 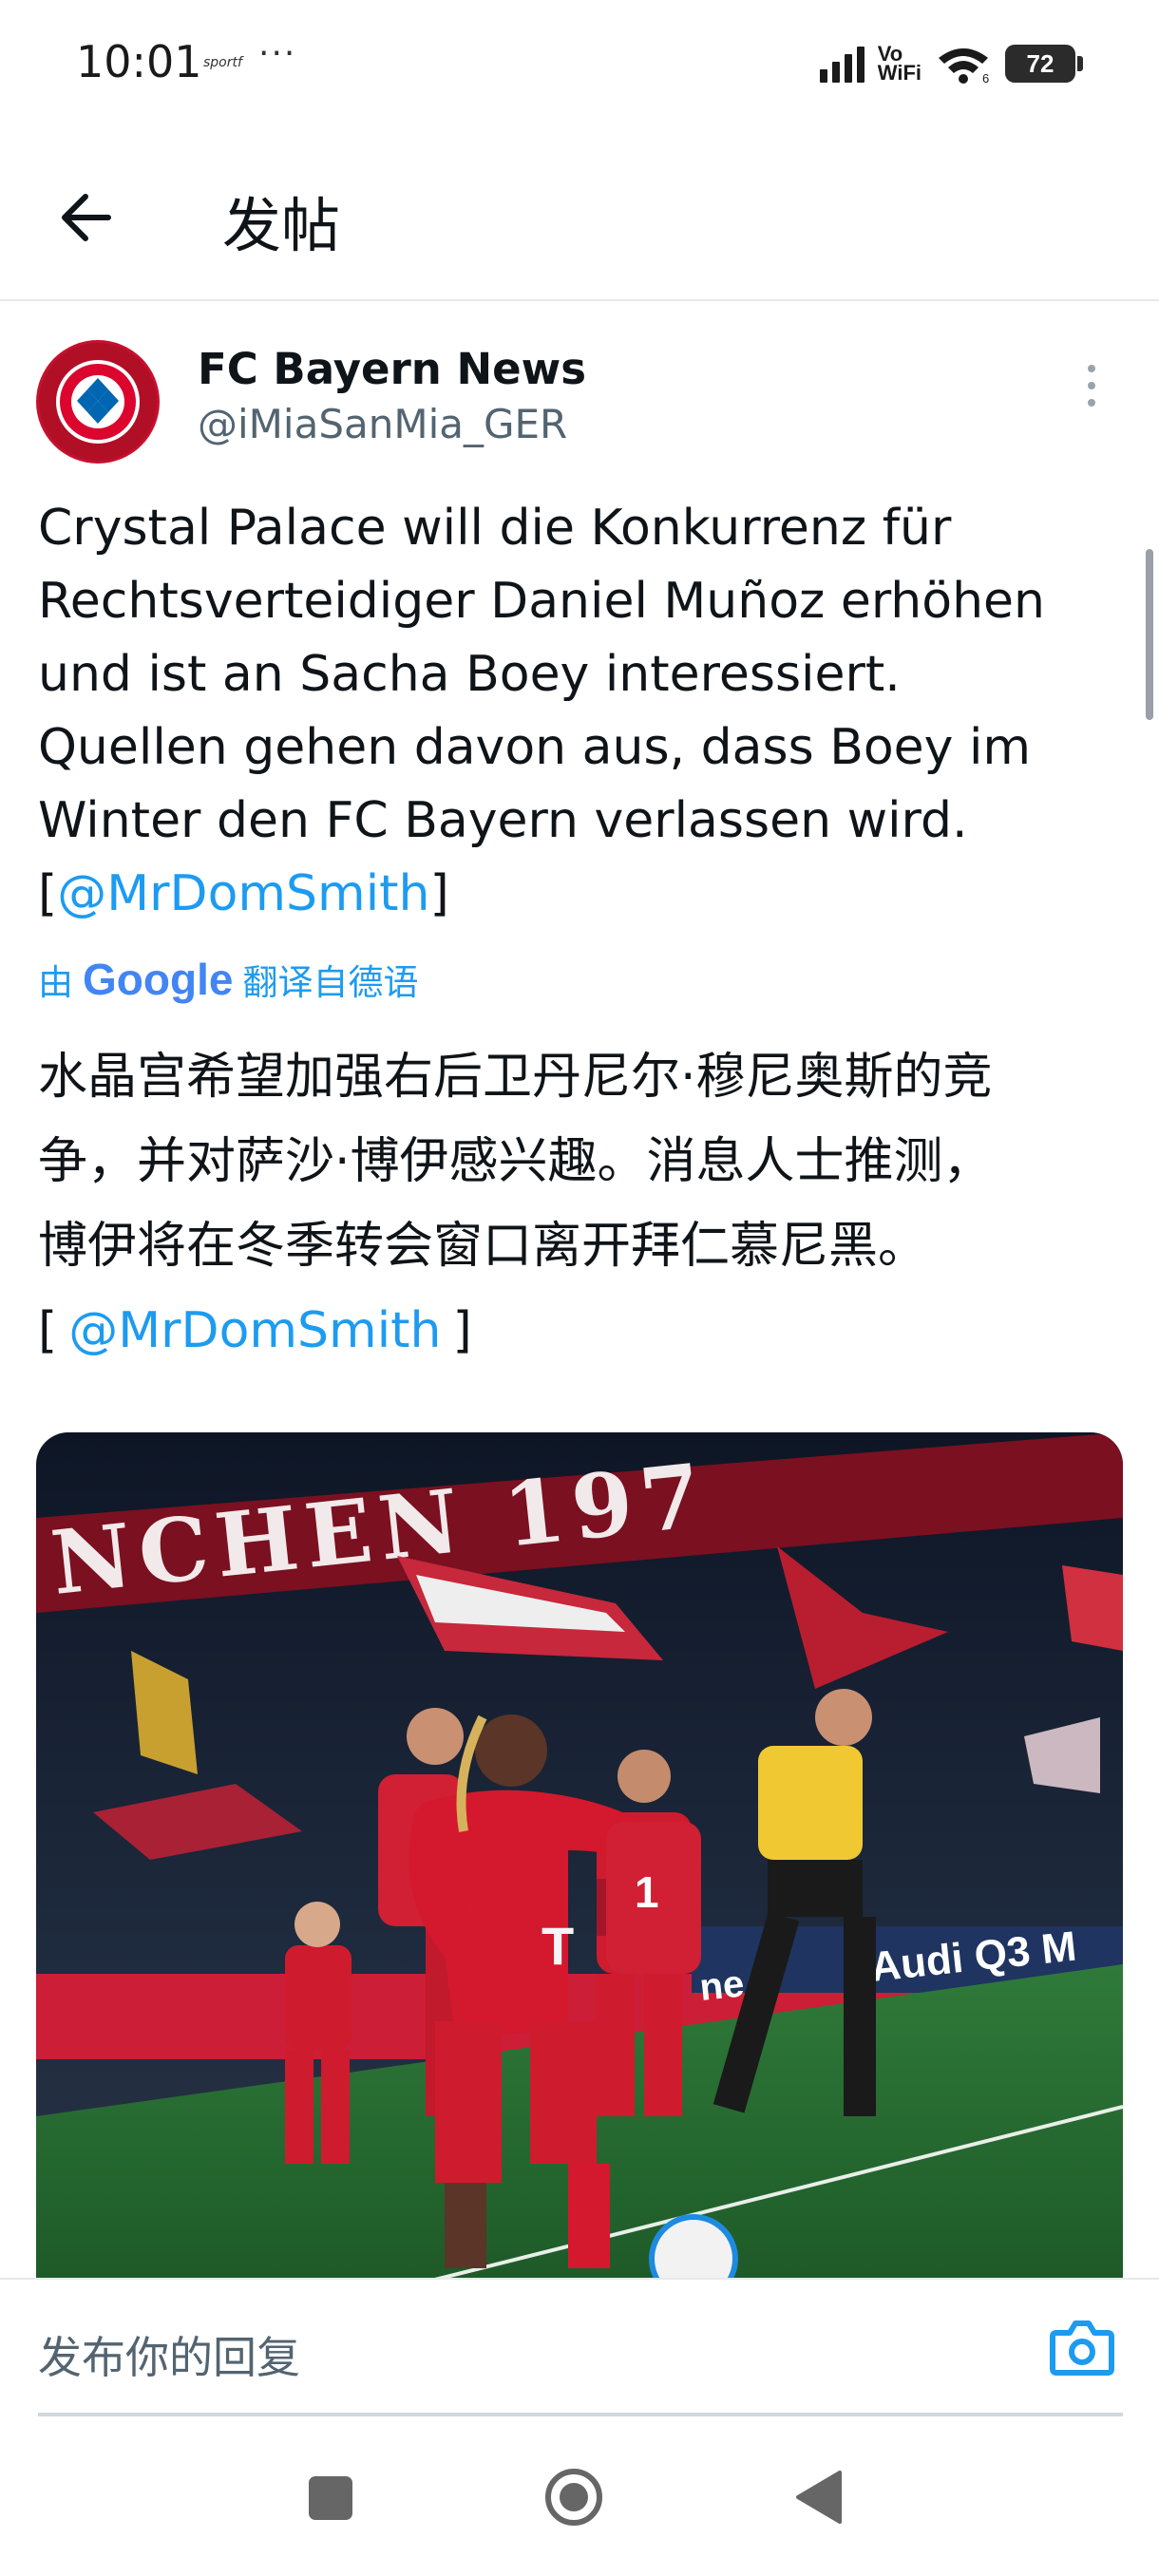 What do you see at coordinates (647, 1892) in the screenshot?
I see `shirt-number: 1` at bounding box center [647, 1892].